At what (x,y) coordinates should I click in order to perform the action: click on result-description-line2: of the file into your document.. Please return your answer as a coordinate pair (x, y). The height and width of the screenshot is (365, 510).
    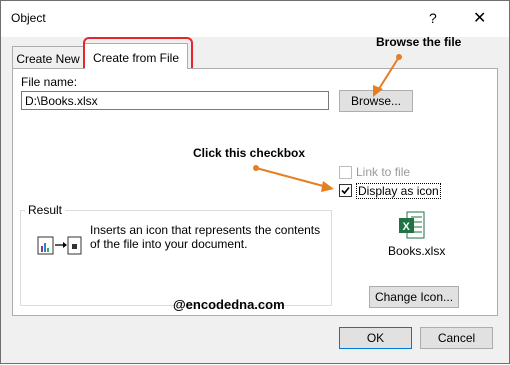
    Looking at the image, I should click on (169, 244).